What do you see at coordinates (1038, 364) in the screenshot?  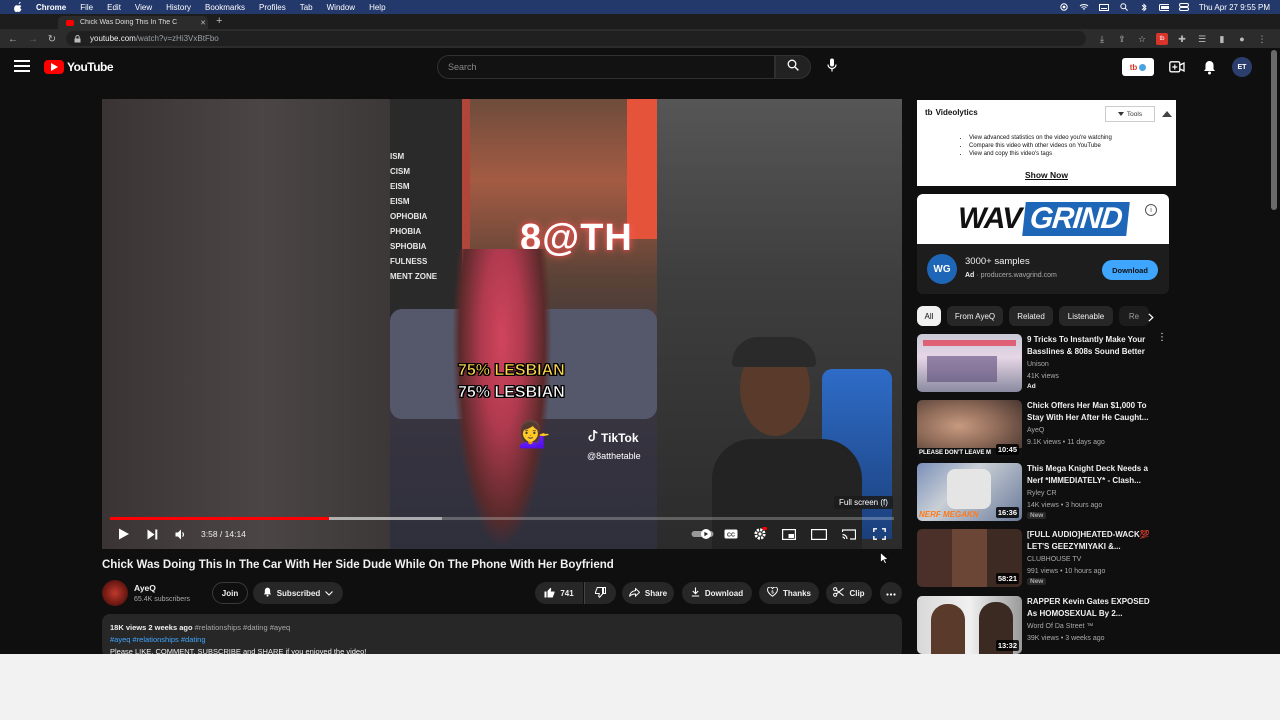 I see `recommendation-channel: Unison` at bounding box center [1038, 364].